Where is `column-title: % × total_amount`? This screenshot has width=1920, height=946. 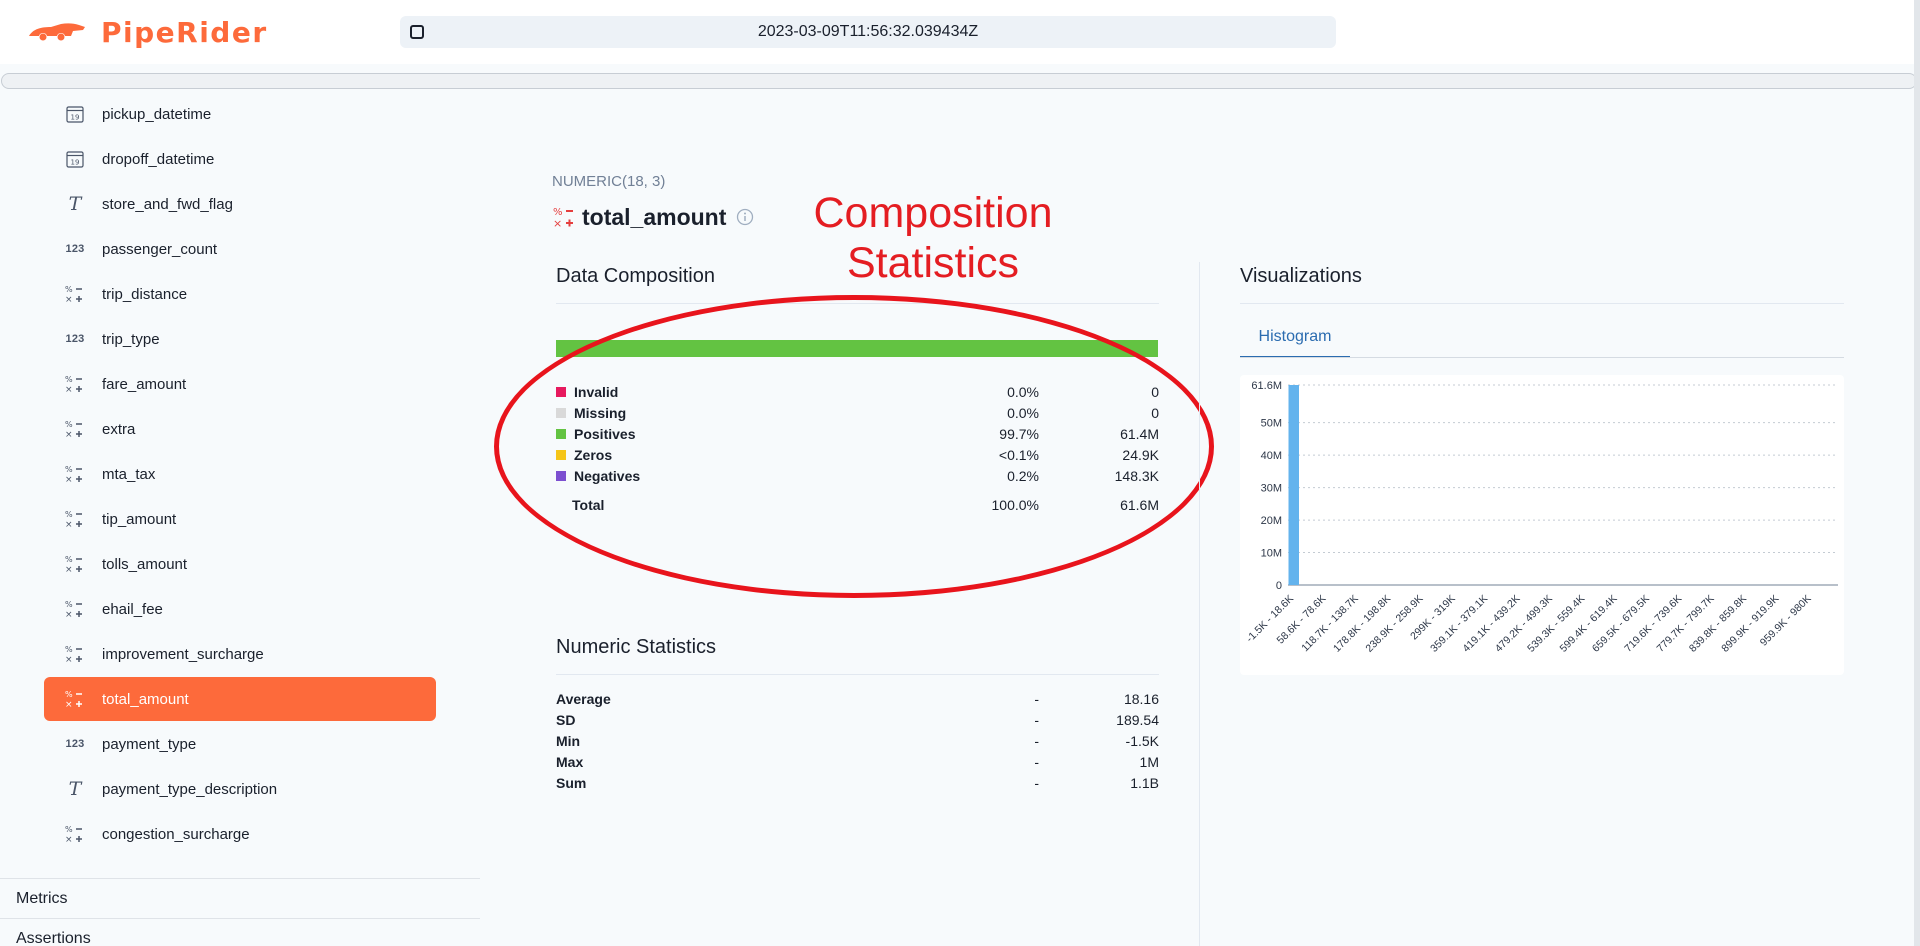 column-title: % × total_amount is located at coordinates (653, 217).